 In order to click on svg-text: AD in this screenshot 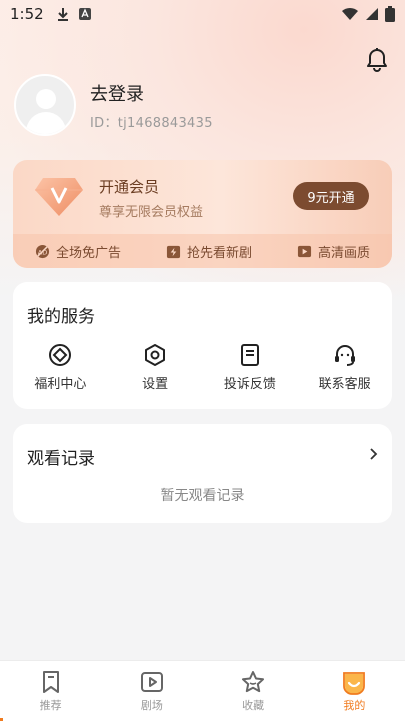, I will do `click(43, 252)`.